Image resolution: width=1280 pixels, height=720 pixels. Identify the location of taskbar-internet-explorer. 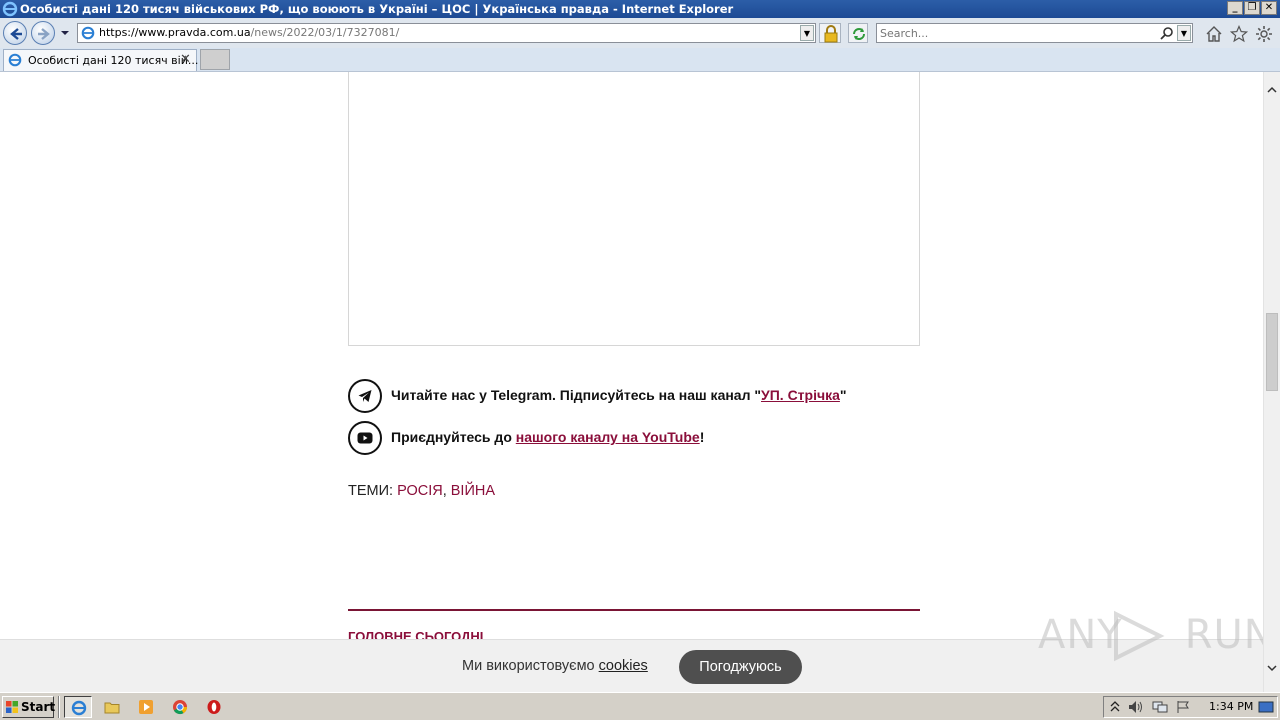
(78, 707).